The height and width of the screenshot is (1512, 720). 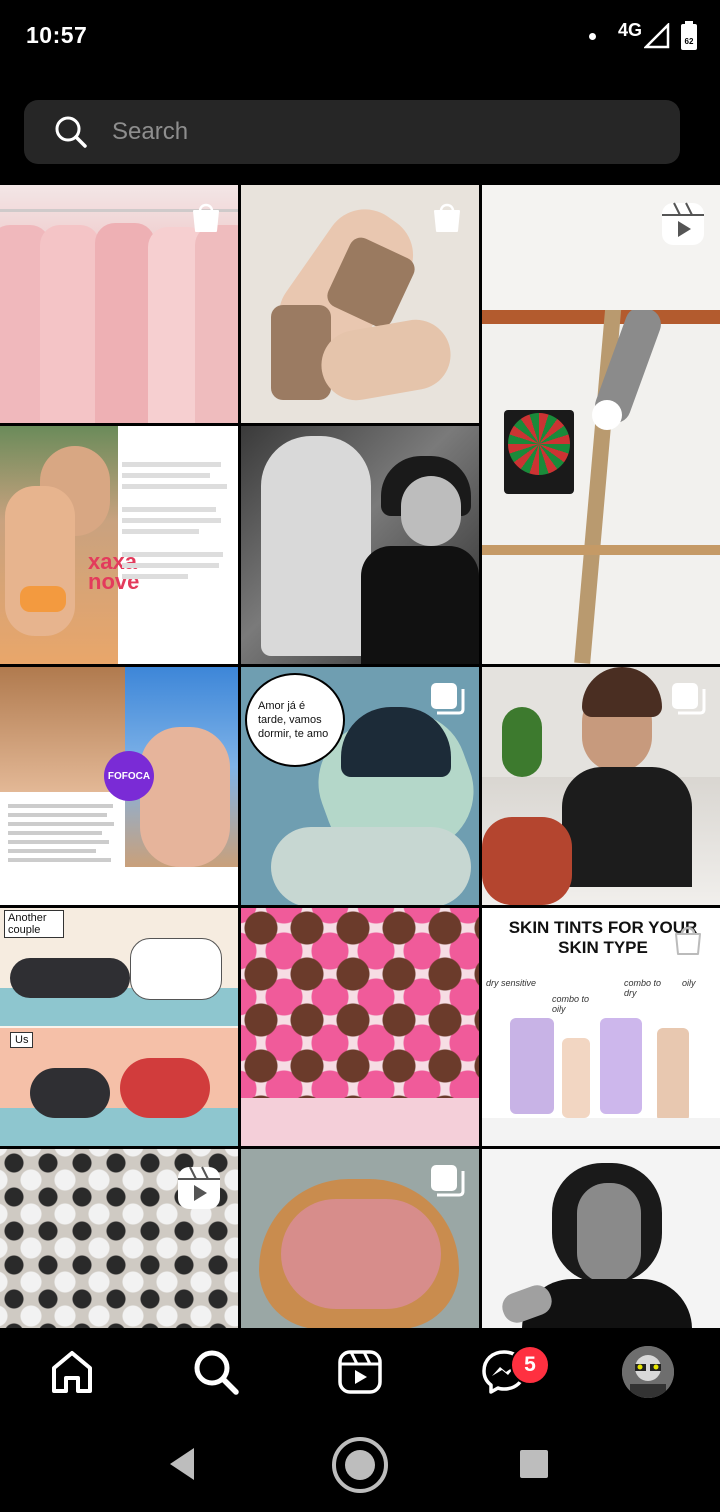 What do you see at coordinates (352, 132) in the screenshot?
I see `search-bar: Search` at bounding box center [352, 132].